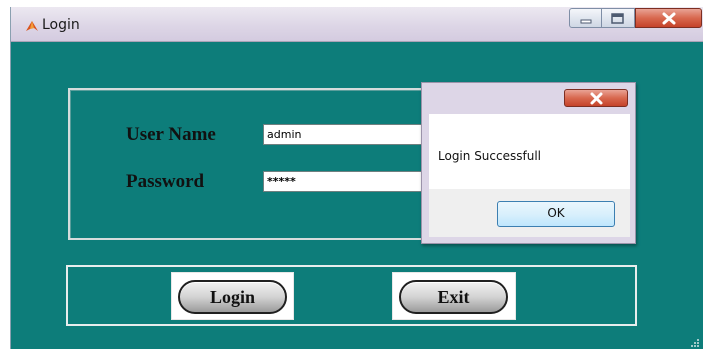 The image size is (703, 349). I want to click on username-label: User Name, so click(171, 134).